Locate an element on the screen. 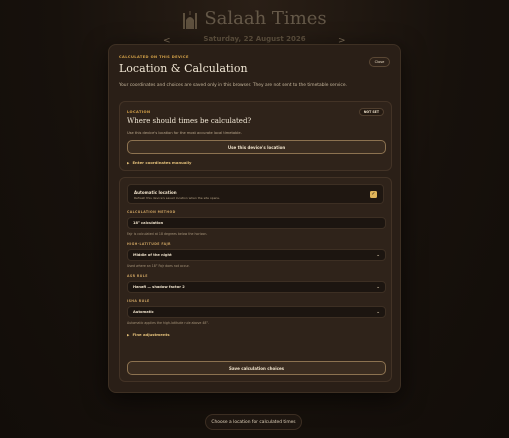 The image size is (509, 438). dialog-eyebrow: CALCULATED ON THIS DEVICE is located at coordinates (154, 57).